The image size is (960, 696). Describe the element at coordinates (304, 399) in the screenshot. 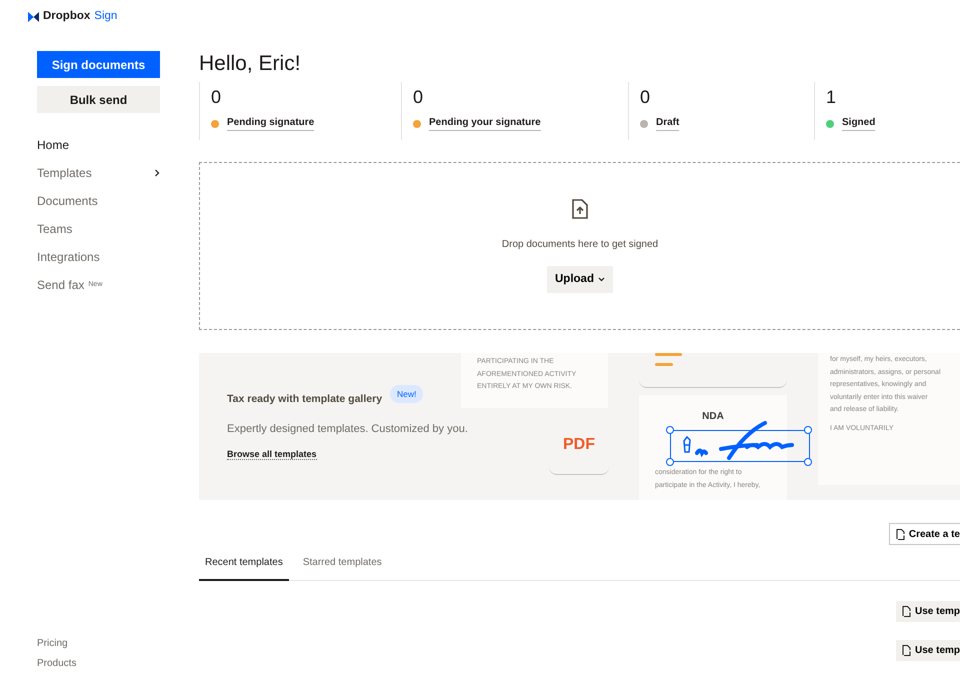

I see `banner-title: Tax ready with template gallery` at that location.